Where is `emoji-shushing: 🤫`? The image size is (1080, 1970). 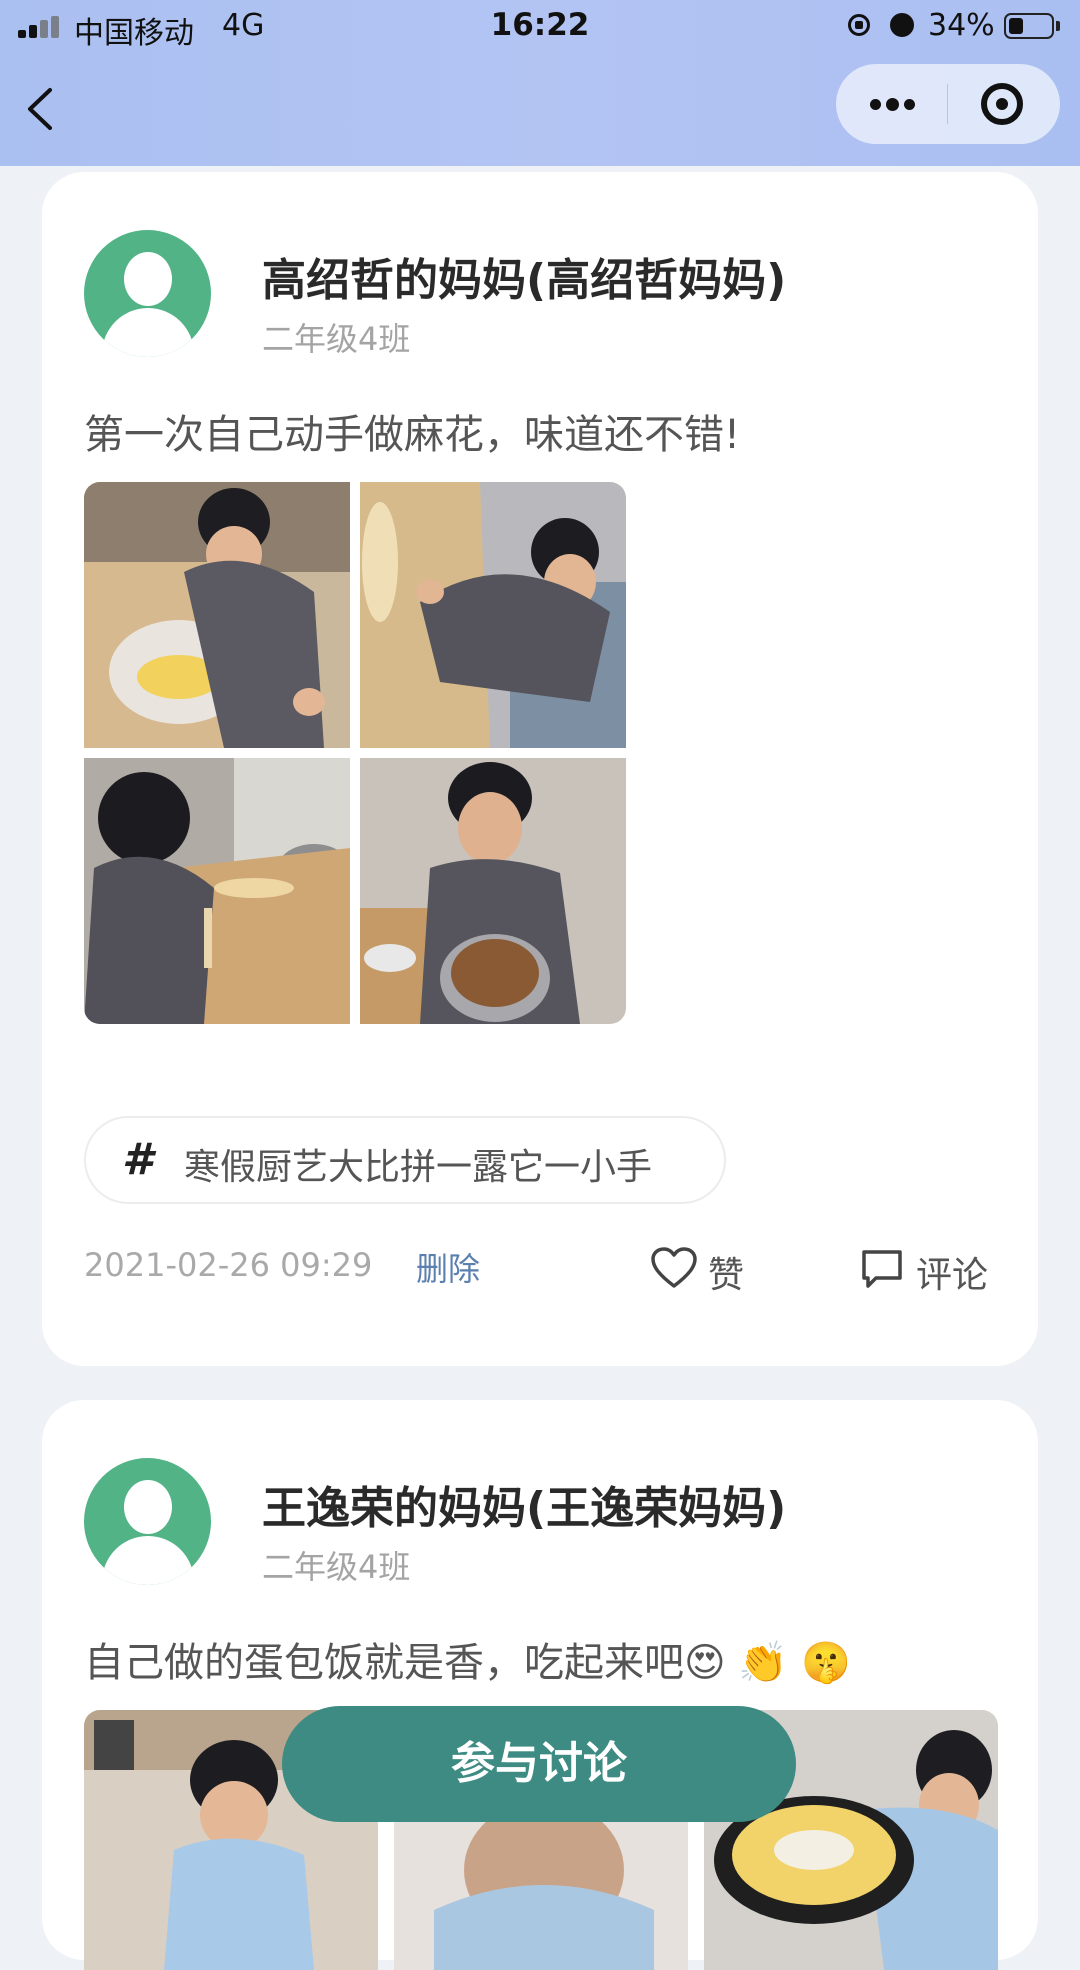
emoji-shushing: 🤫 is located at coordinates (825, 1663).